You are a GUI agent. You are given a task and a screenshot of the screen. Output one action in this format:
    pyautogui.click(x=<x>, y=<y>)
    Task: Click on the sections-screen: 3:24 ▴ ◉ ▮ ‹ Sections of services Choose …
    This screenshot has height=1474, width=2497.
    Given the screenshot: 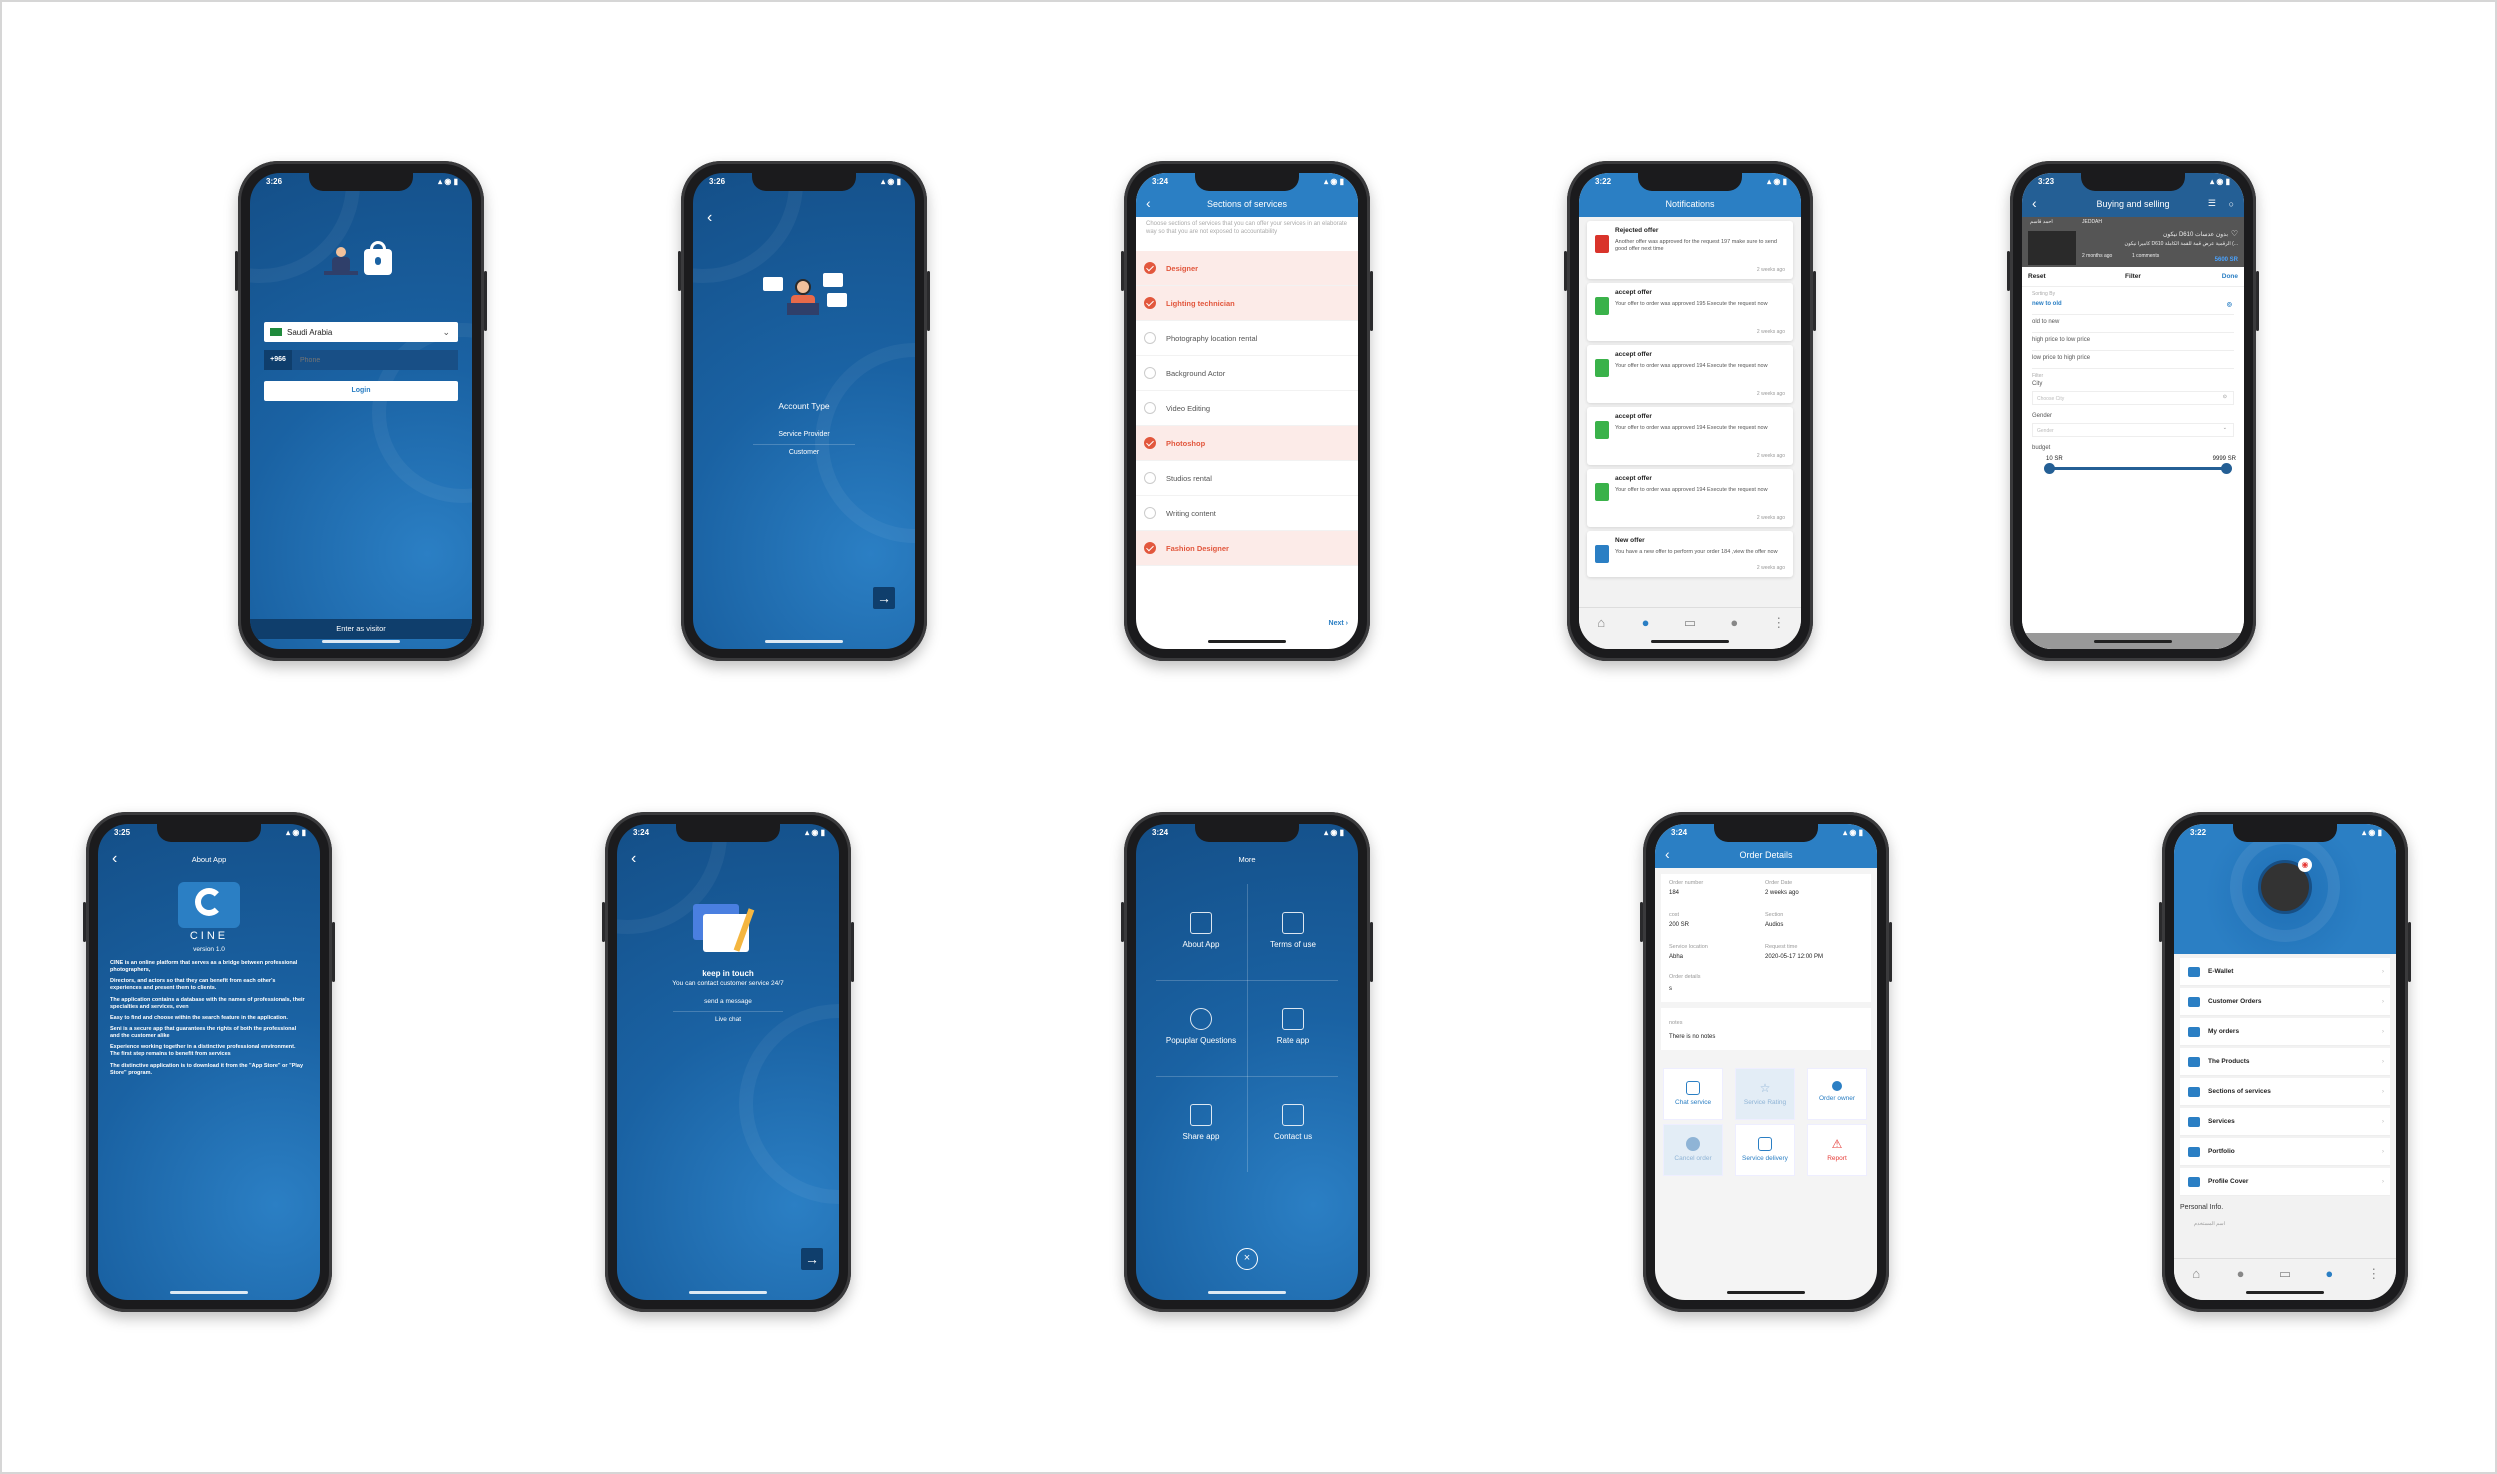 What is the action you would take?
    pyautogui.click(x=1247, y=411)
    